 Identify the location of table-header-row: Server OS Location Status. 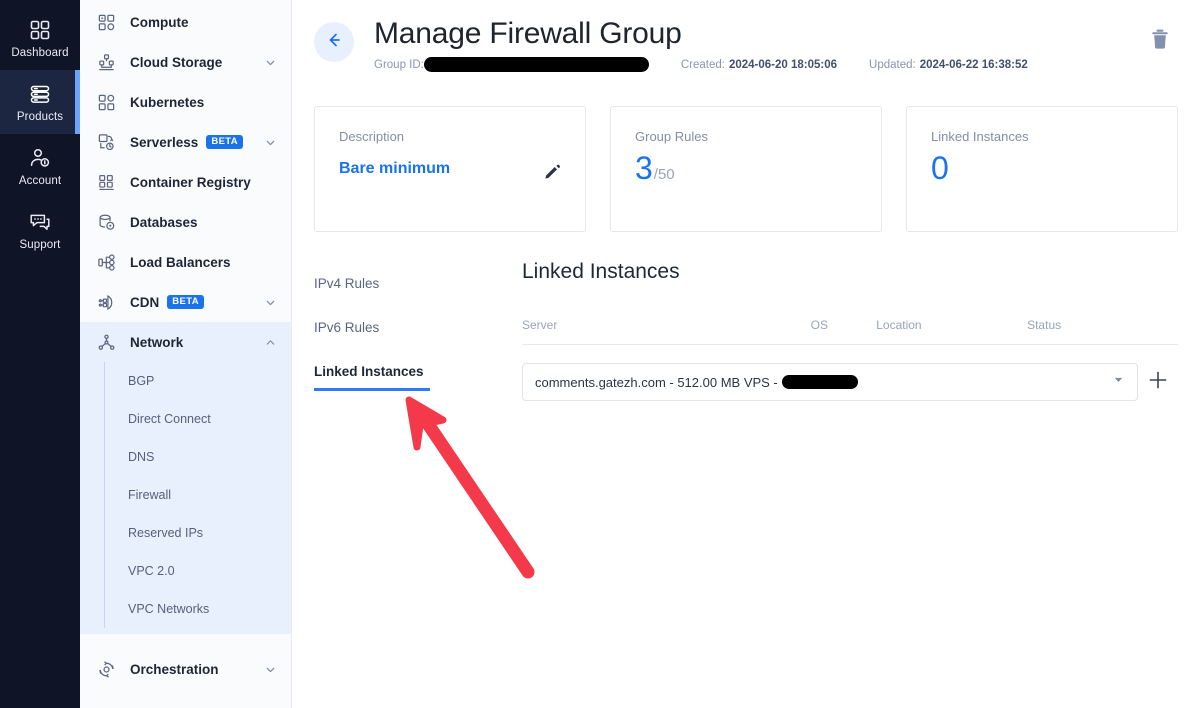
(850, 332).